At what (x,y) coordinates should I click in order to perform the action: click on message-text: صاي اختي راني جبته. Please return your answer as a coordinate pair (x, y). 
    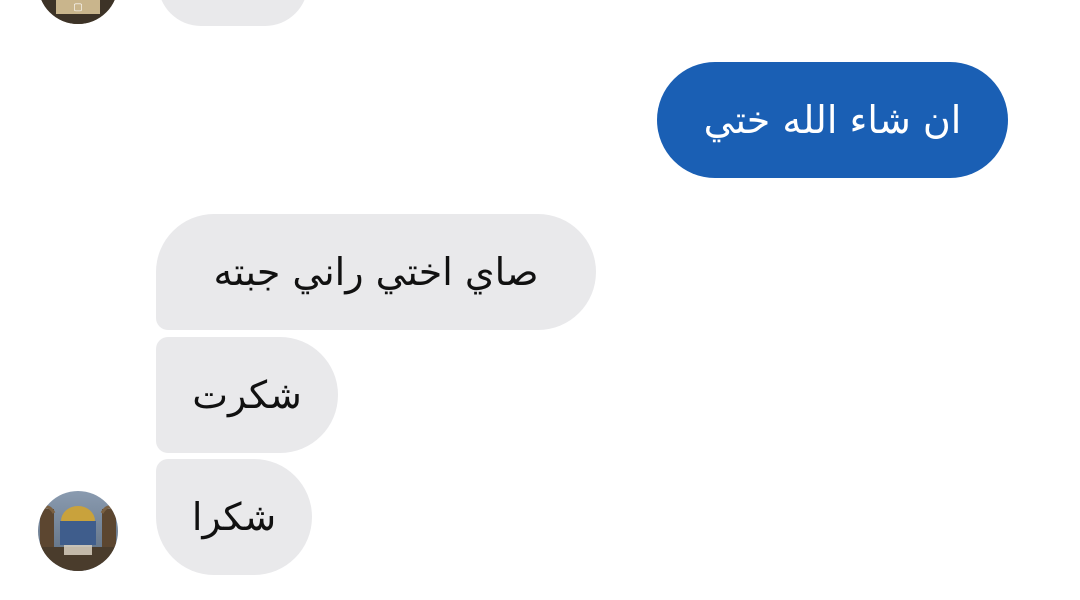
    Looking at the image, I should click on (376, 272).